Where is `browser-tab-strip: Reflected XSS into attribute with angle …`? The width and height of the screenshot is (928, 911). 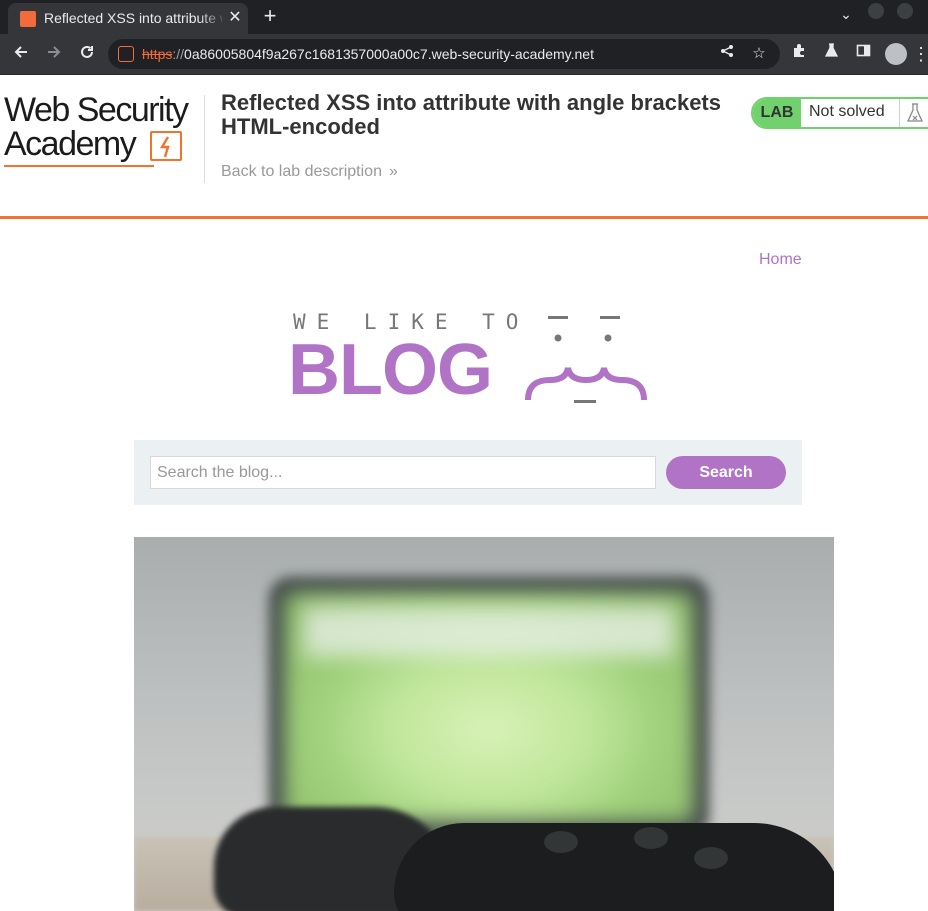
browser-tab-strip: Reflected XSS into attribute with angle … is located at coordinates (464, 17).